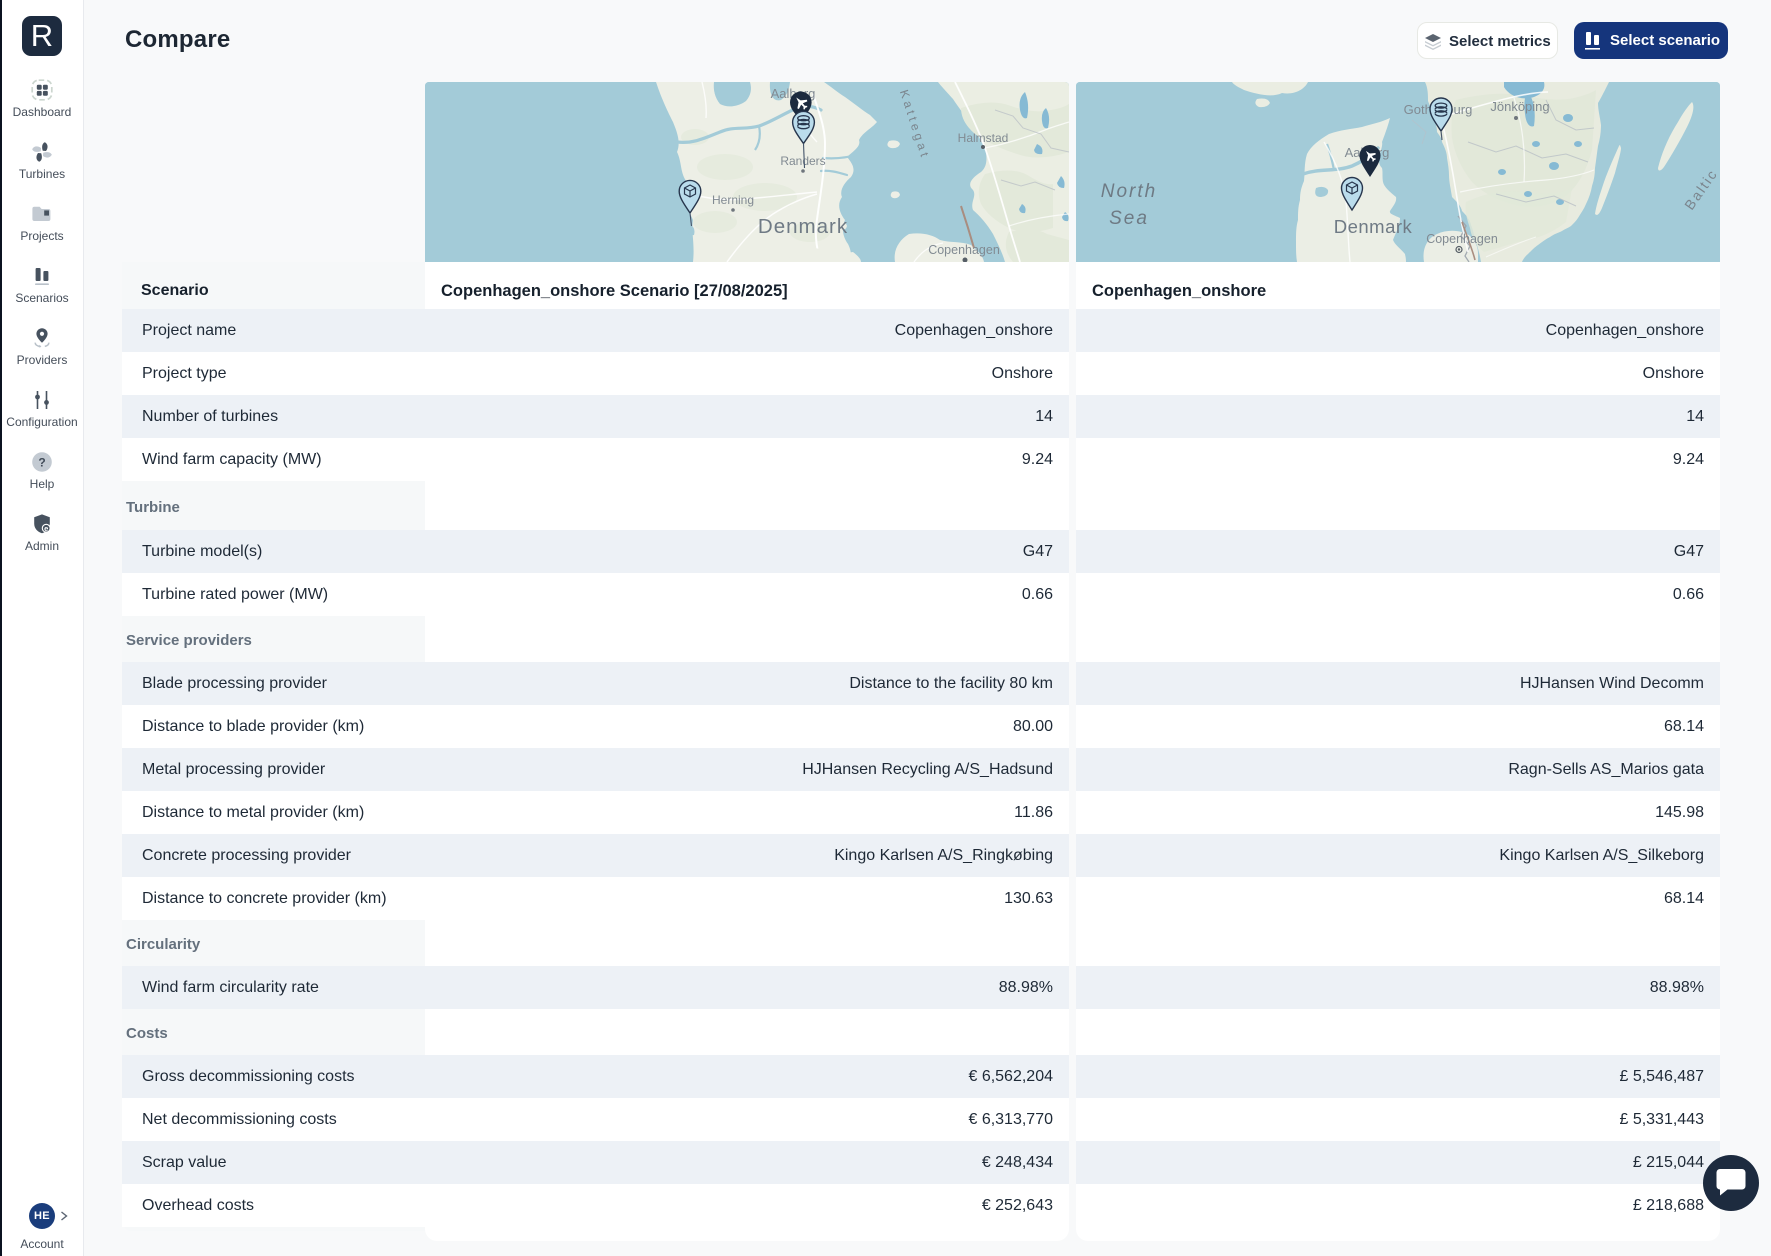 The width and height of the screenshot is (1771, 1256). What do you see at coordinates (802, 161) in the screenshot?
I see `svg-text: Randers` at bounding box center [802, 161].